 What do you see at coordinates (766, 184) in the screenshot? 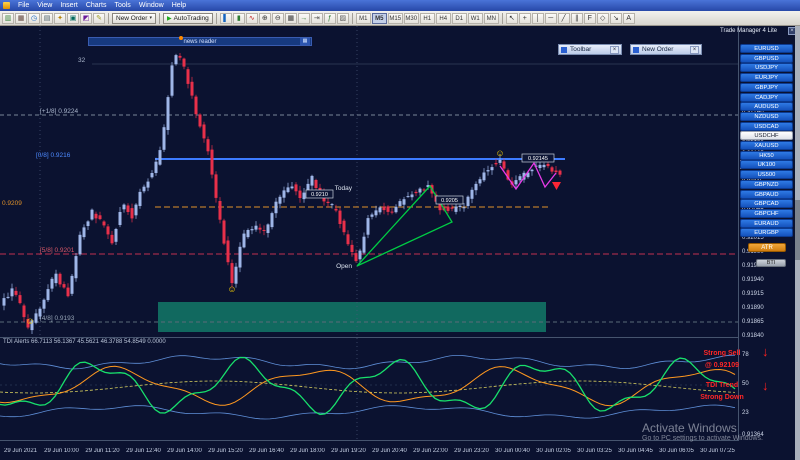
I see `symbol-button-gbpnzd: GBPNZD` at bounding box center [766, 184].